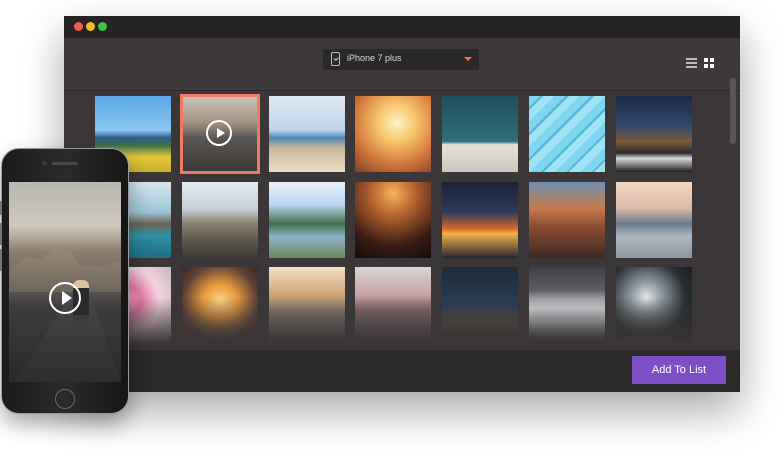  I want to click on add-to-list-button: Add To List, so click(679, 370).